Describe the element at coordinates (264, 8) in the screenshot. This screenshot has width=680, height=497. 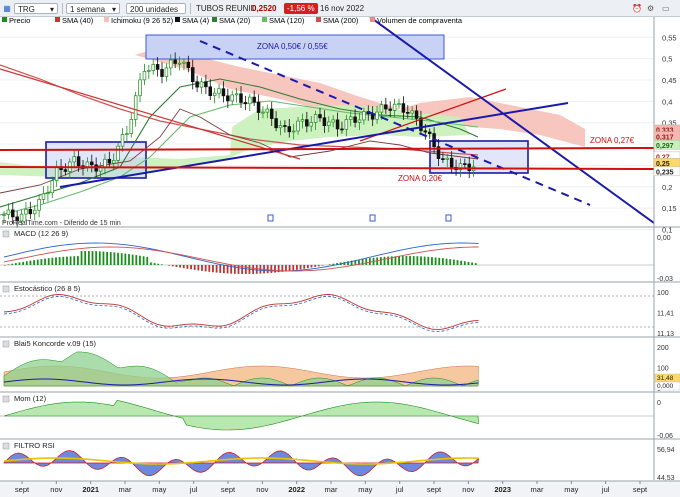
I see `last-price: 0,2520` at that location.